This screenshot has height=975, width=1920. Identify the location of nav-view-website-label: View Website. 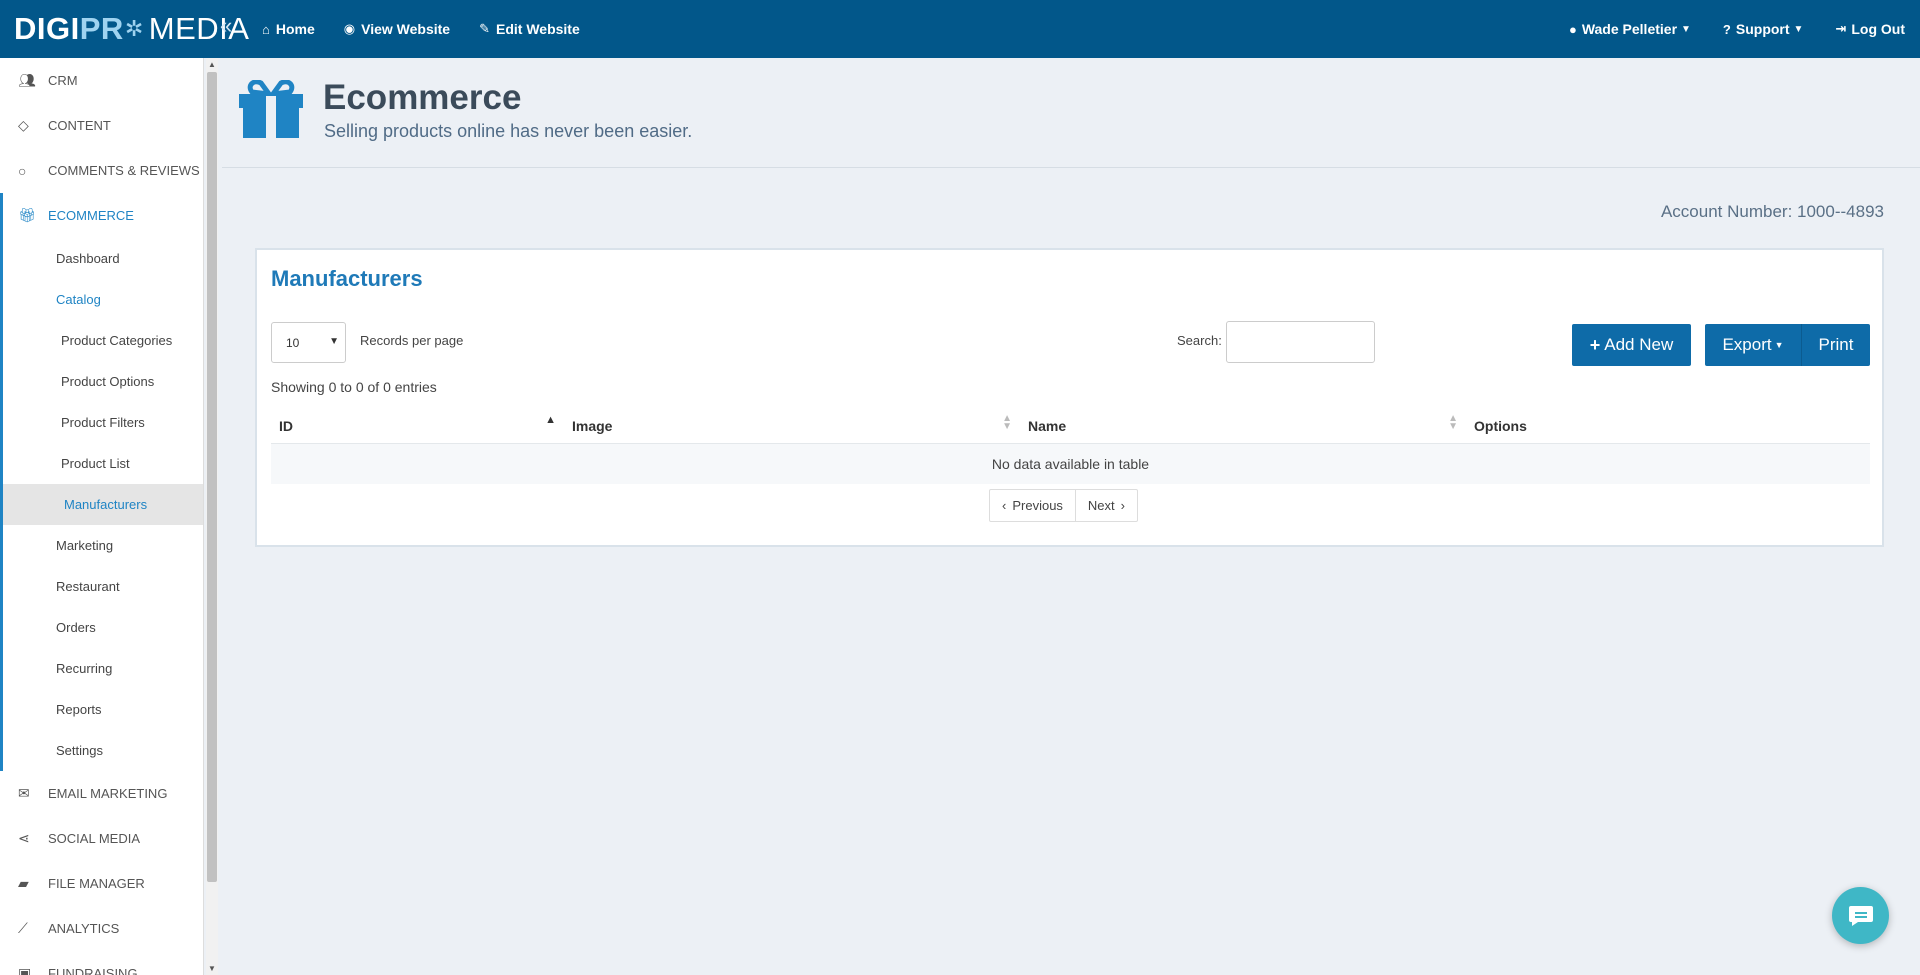
(406, 29).